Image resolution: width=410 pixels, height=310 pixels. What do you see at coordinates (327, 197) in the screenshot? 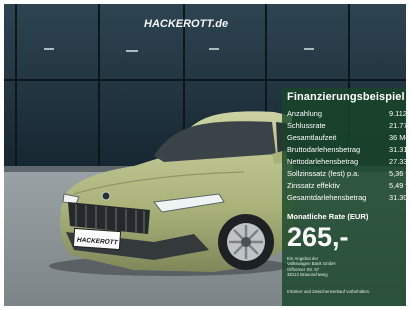
I see `row-label: Gesamtdarlehensbetrag` at bounding box center [327, 197].